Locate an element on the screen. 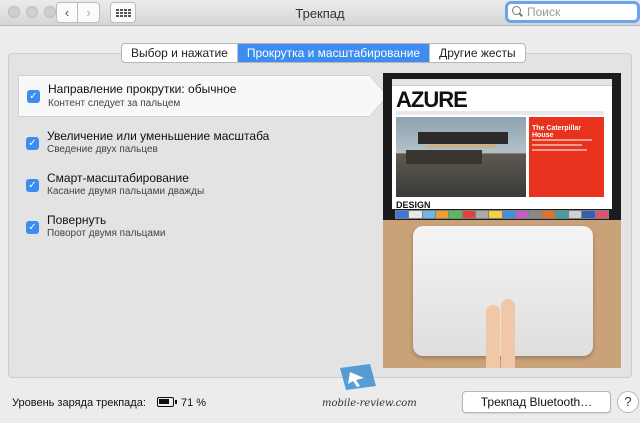 This screenshot has width=640, height=423. browser-bar is located at coordinates (502, 82).